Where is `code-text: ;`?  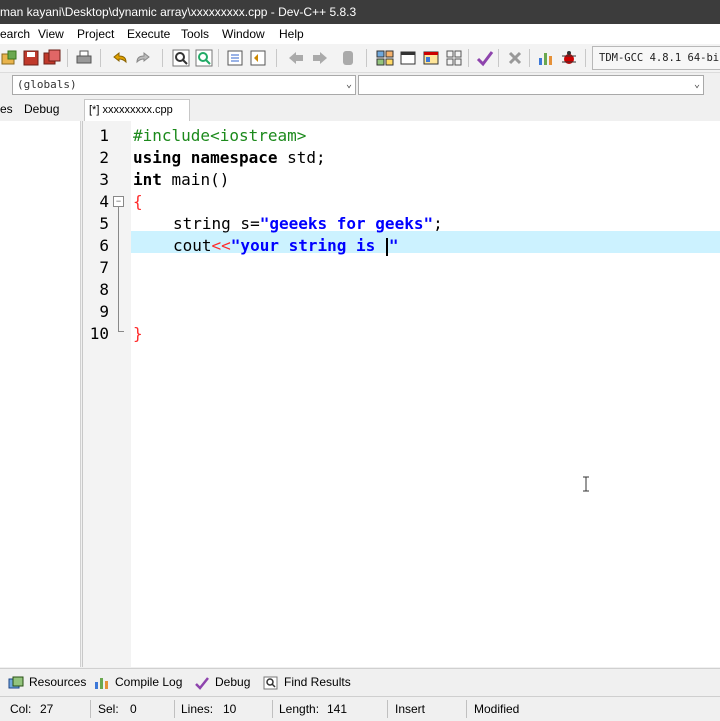 code-text: ; is located at coordinates (438, 223).